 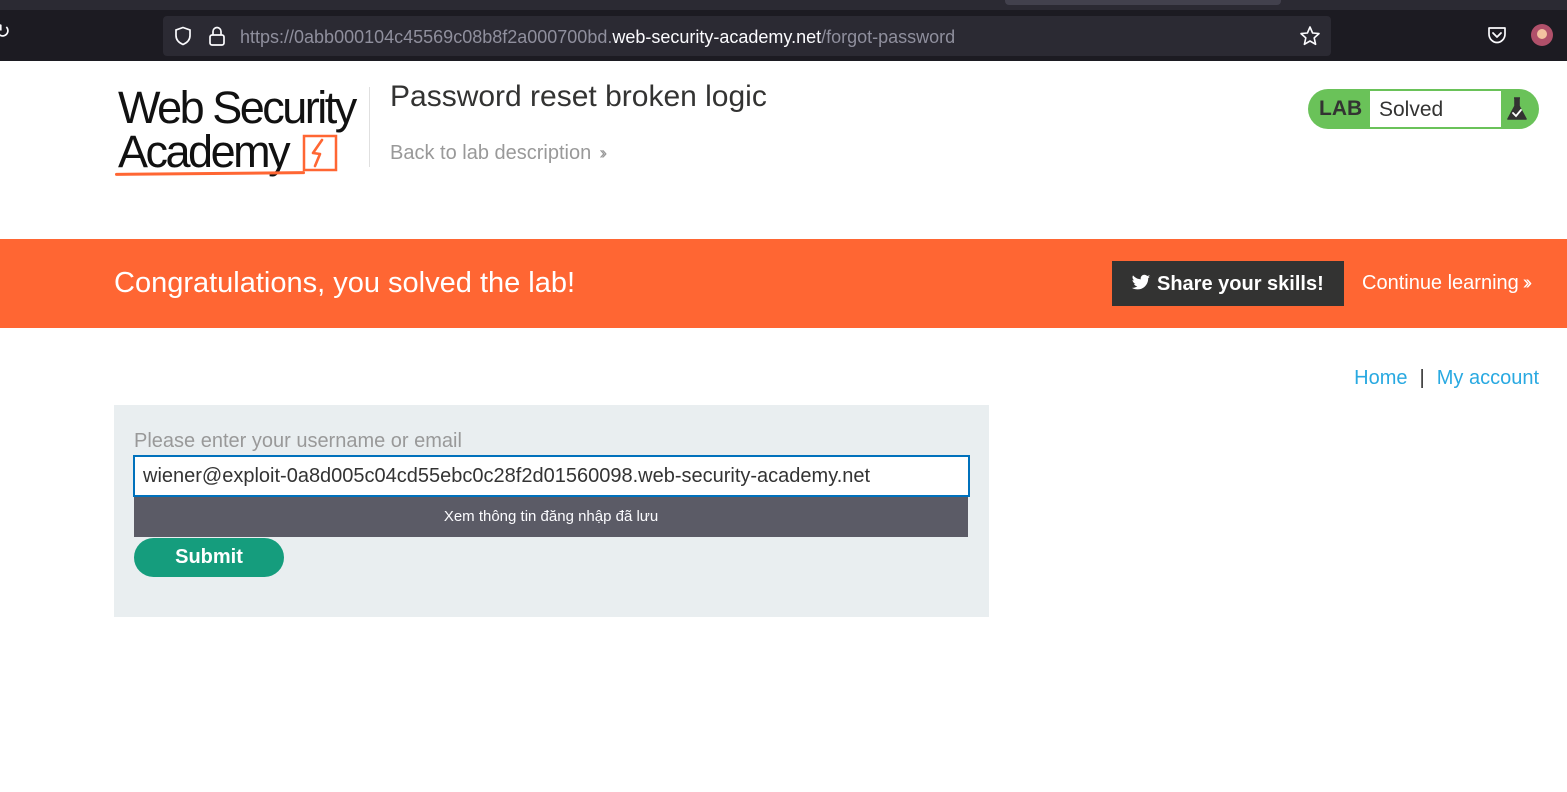 What do you see at coordinates (345, 283) in the screenshot?
I see `congratulations-message: Congratulations, you solved the lab!` at bounding box center [345, 283].